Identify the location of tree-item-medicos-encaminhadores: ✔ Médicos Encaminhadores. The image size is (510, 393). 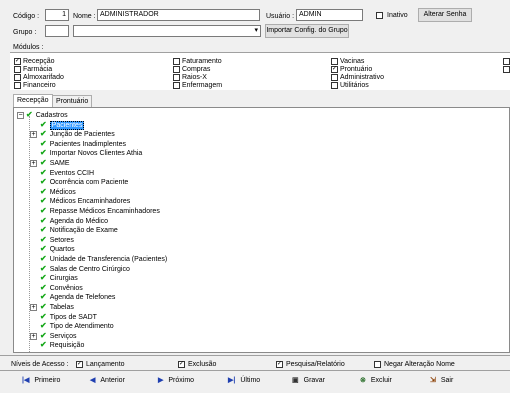
(85, 201).